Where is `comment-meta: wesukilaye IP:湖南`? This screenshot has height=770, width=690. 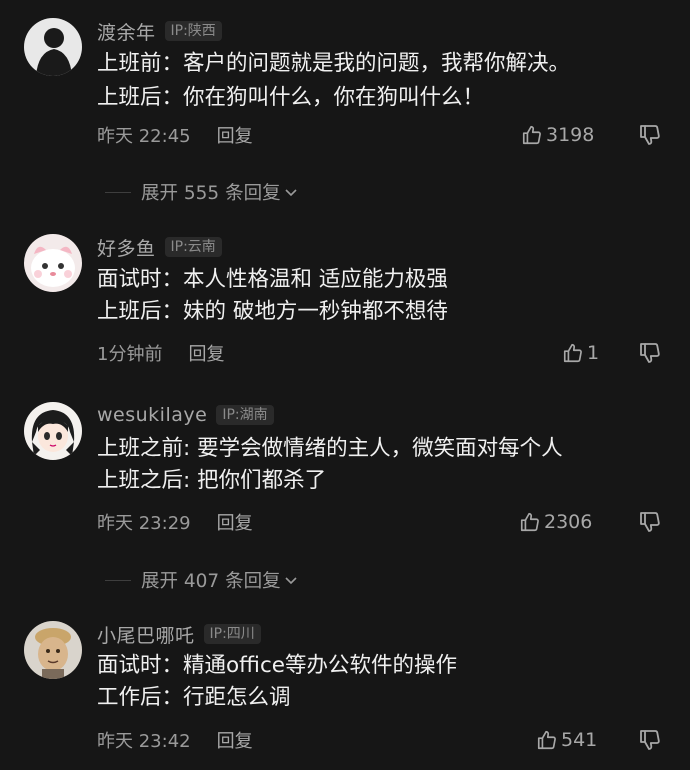
comment-meta: wesukilaye IP:湖南 is located at coordinates (185, 415).